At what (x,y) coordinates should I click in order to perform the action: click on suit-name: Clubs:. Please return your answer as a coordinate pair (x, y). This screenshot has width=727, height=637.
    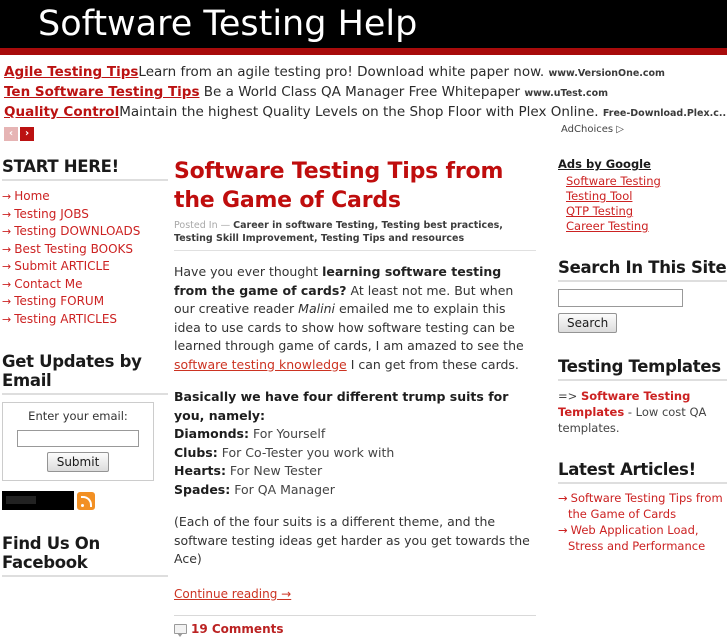
    Looking at the image, I should click on (196, 452).